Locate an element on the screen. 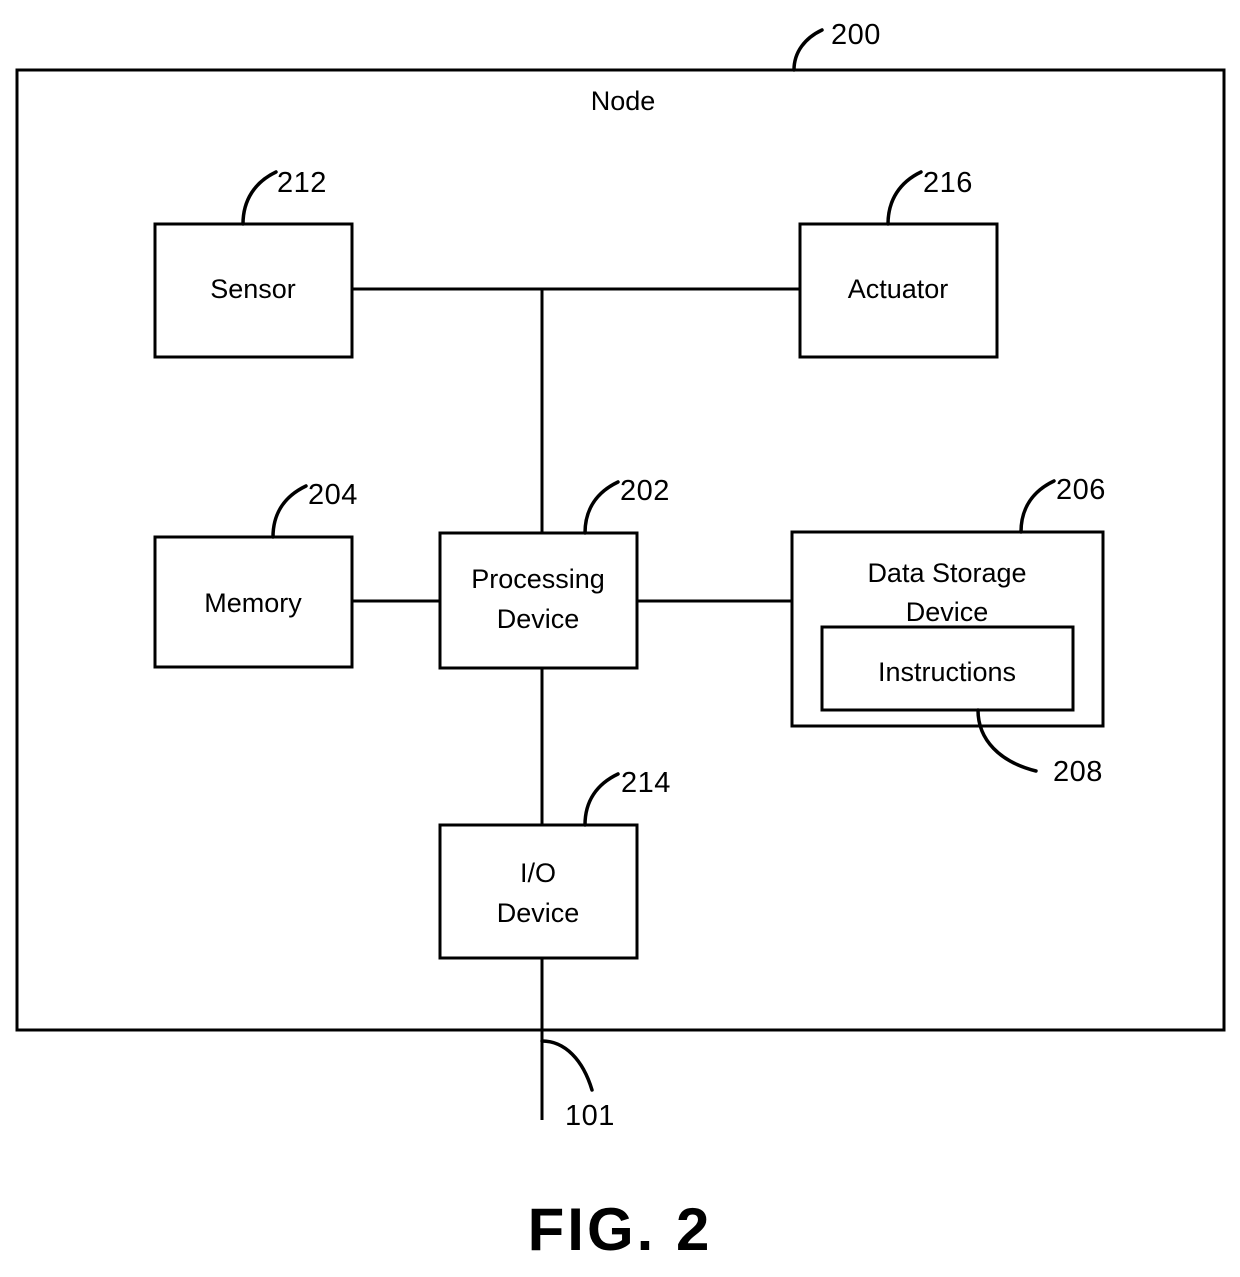  ref-label-216: 216 is located at coordinates (948, 183).